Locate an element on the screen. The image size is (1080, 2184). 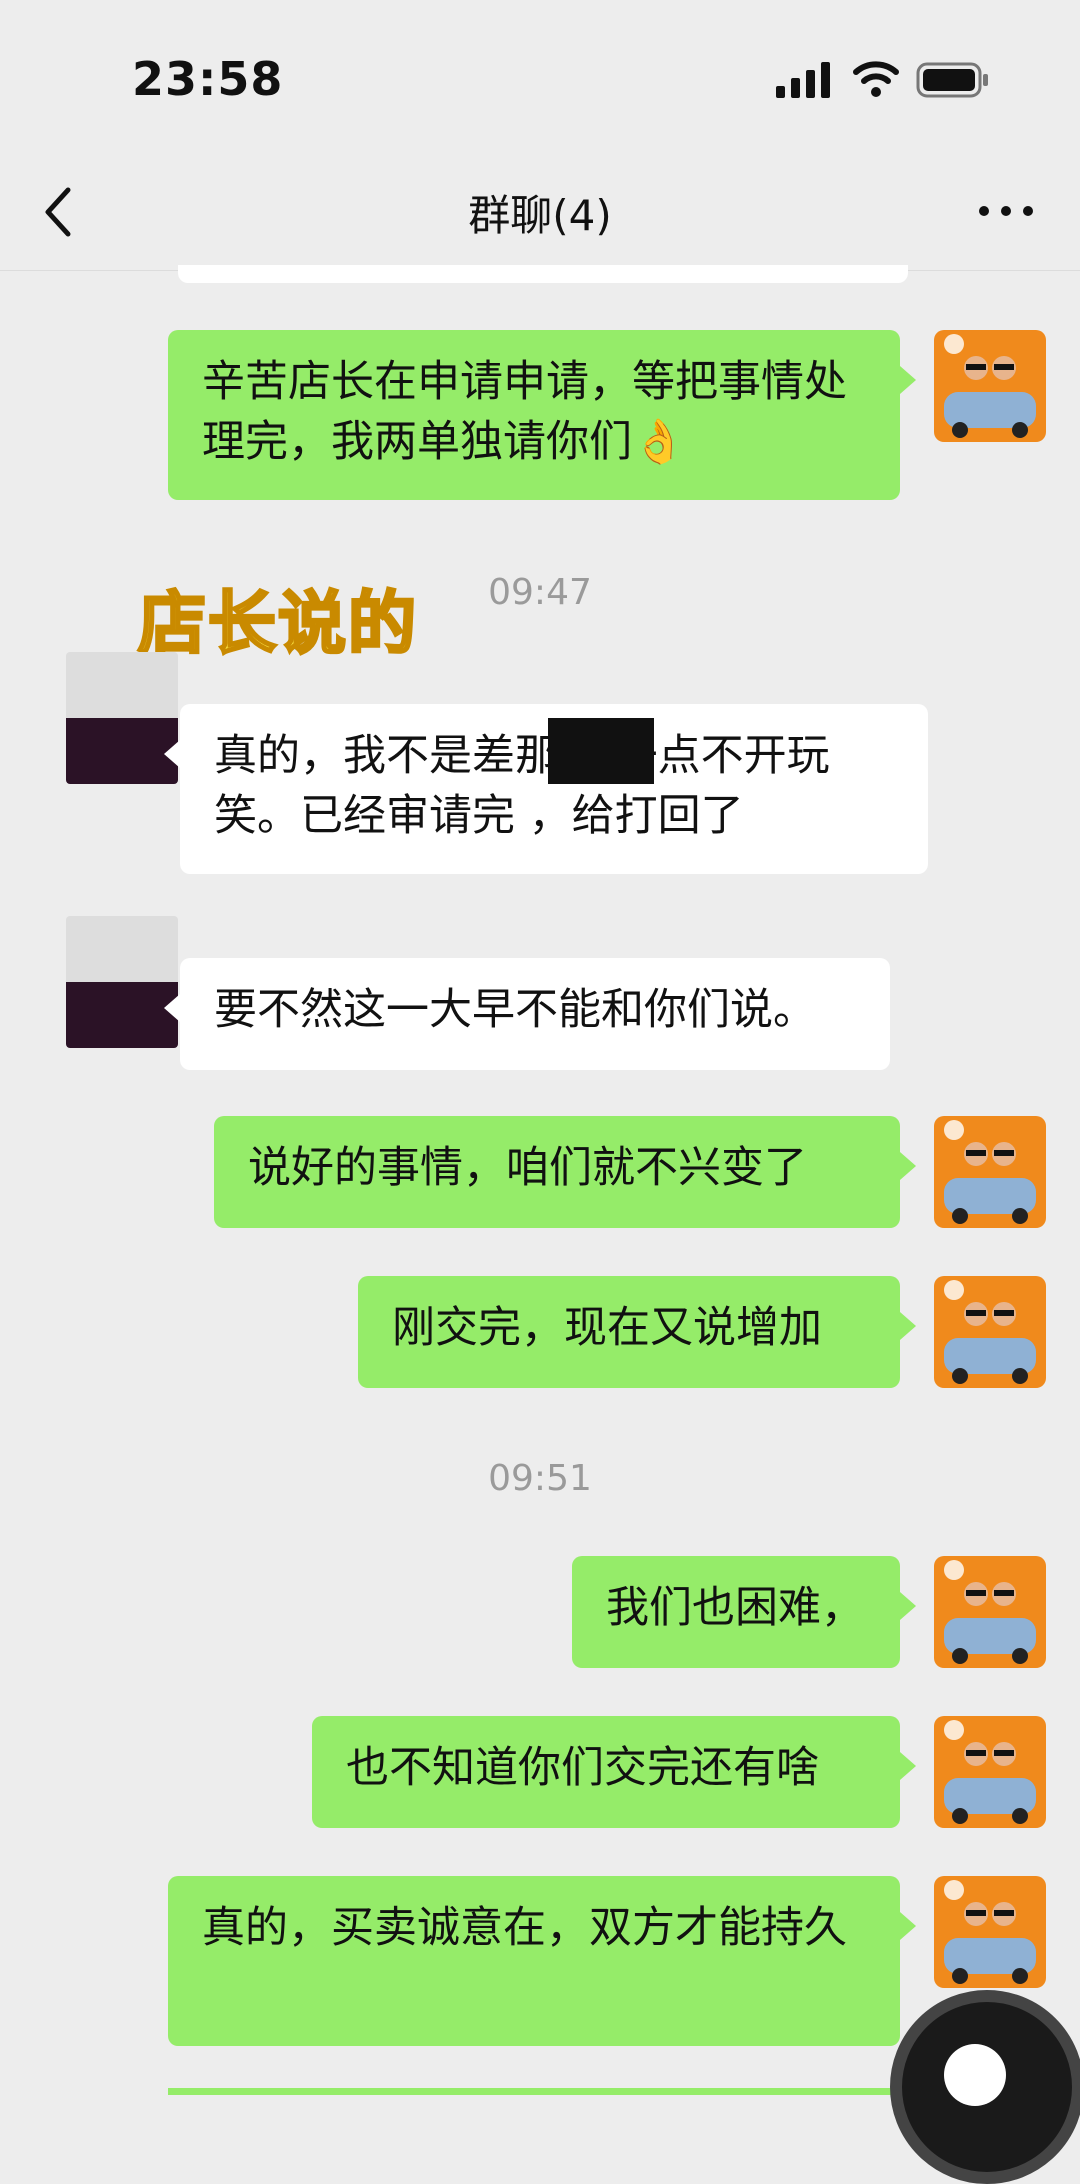
previous-message-bubble is located at coordinates (543, 274).